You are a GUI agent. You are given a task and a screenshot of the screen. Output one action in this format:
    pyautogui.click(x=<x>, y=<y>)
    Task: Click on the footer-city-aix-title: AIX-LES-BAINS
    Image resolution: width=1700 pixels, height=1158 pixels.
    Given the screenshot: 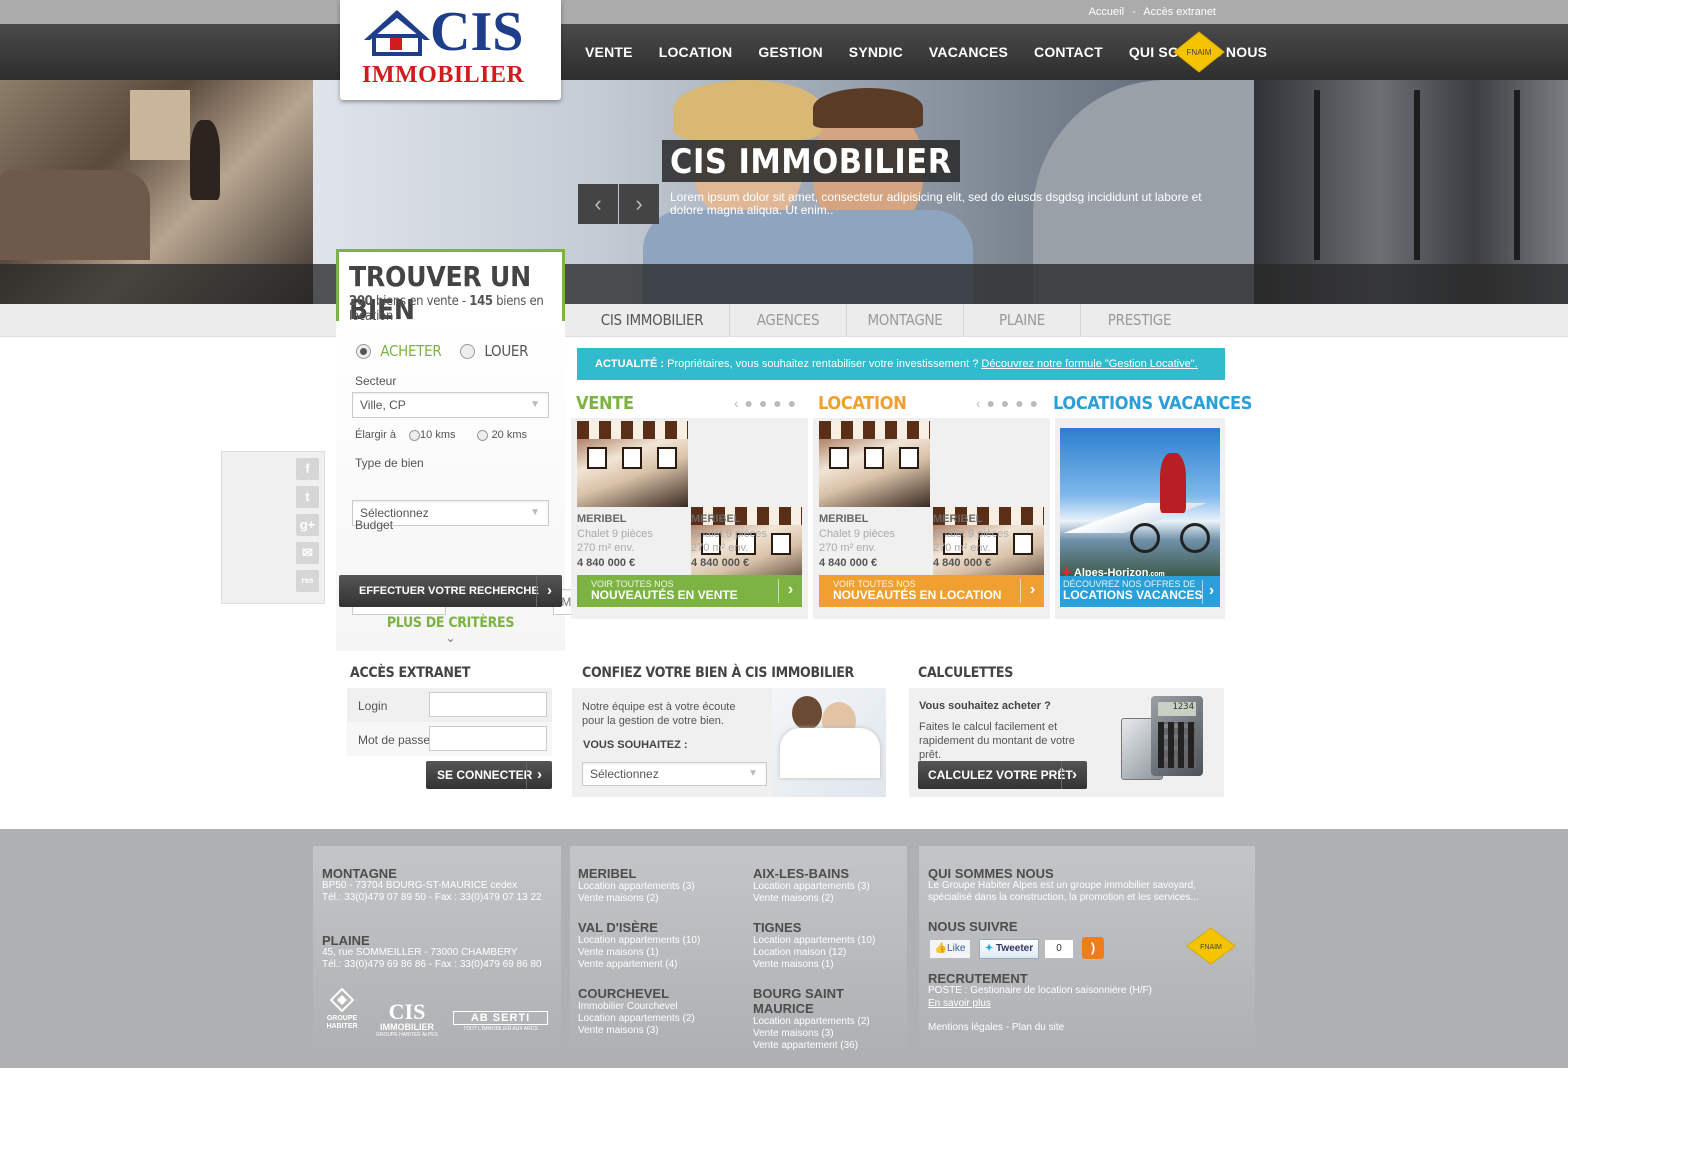 What is the action you would take?
    pyautogui.click(x=828, y=873)
    